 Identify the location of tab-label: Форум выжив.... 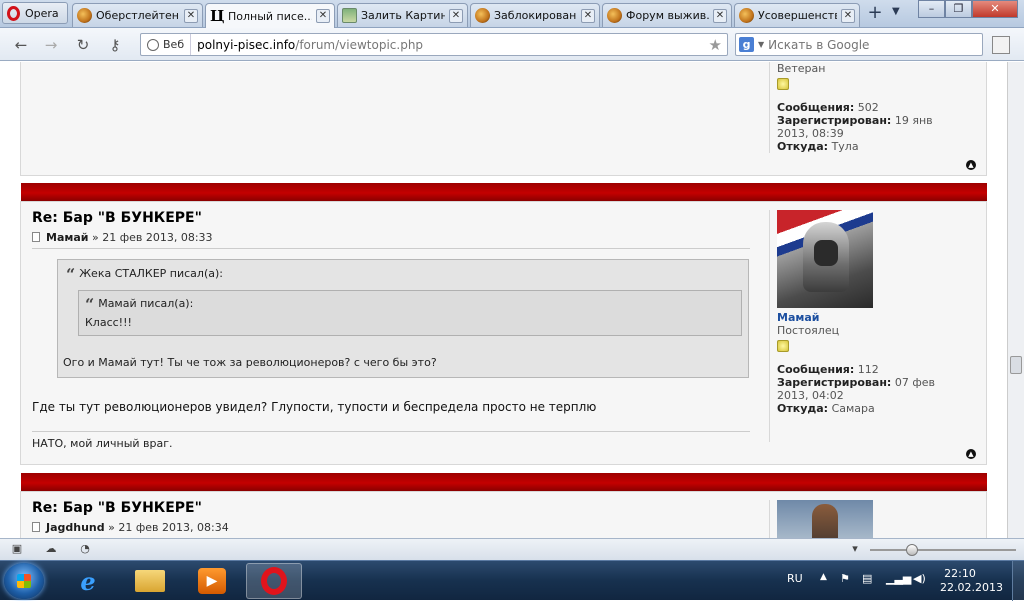
(667, 15).